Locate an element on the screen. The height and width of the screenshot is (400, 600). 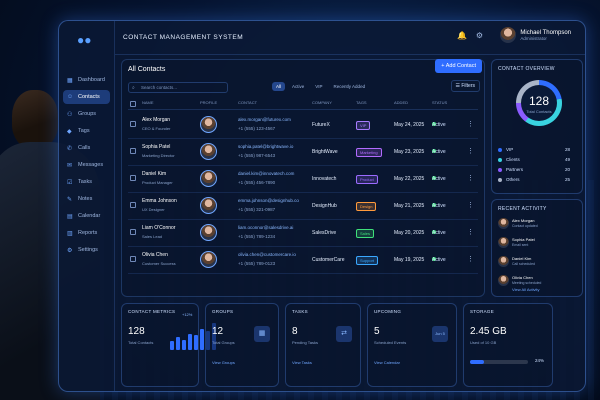
sidebar-item-calendar: ▤ Calendar is located at coordinates (86, 216).